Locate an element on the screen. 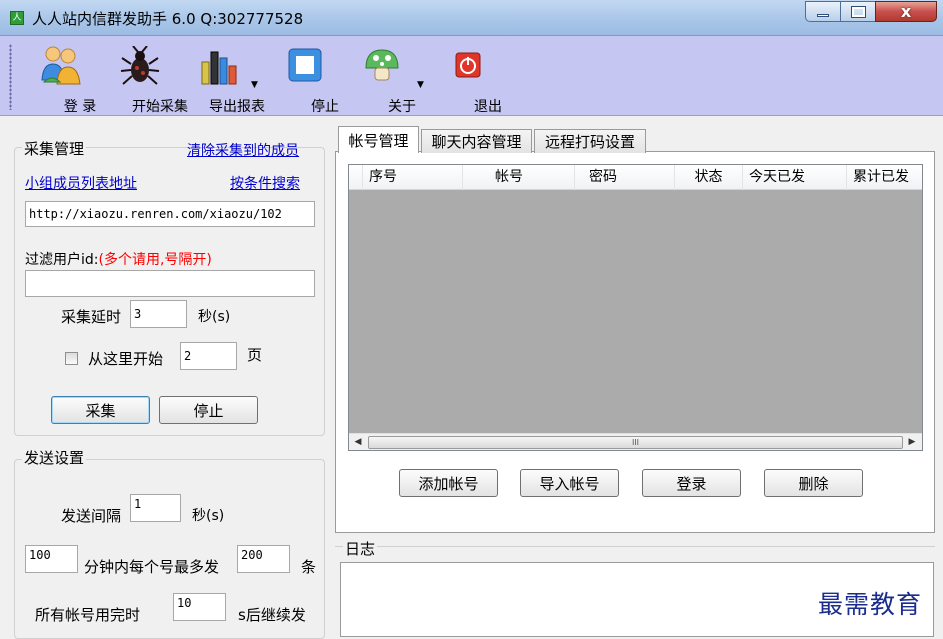 The height and width of the screenshot is (639, 943). add-account-button: 添加帐号 is located at coordinates (448, 483).